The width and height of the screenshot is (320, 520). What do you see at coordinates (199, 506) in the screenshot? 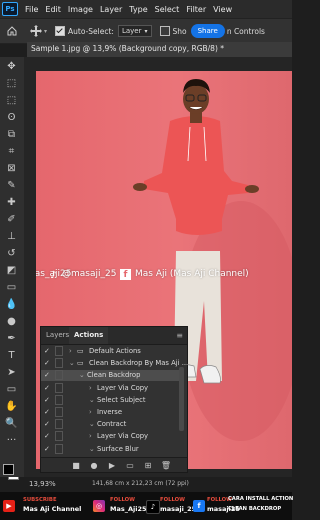
I see `facebook-icon: f` at bounding box center [199, 506].